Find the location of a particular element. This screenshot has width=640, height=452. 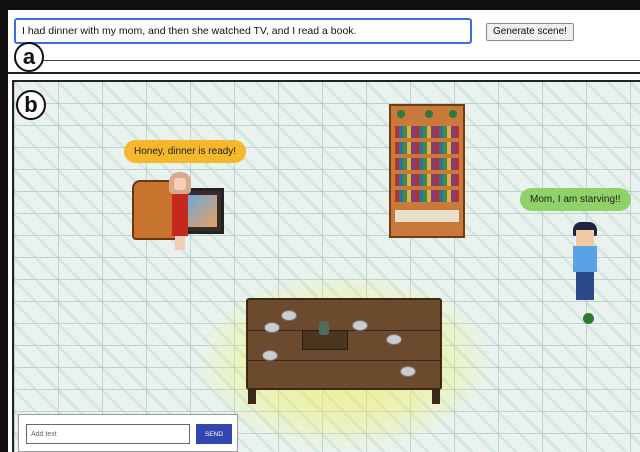

son-shirt is located at coordinates (585, 259).